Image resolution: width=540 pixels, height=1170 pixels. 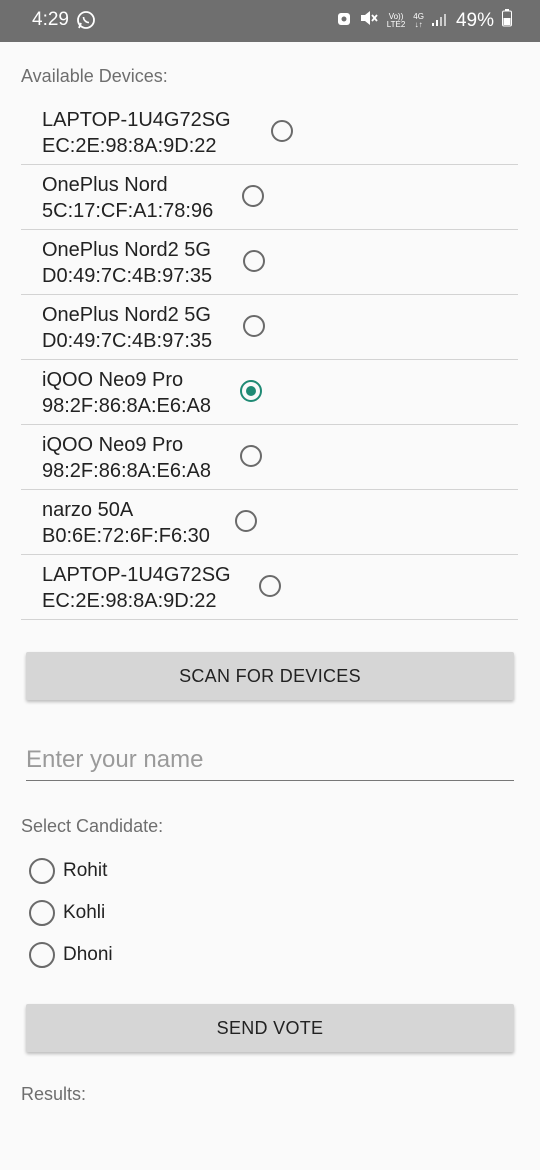 What do you see at coordinates (84, 912) in the screenshot?
I see `candidate-label: Kohli` at bounding box center [84, 912].